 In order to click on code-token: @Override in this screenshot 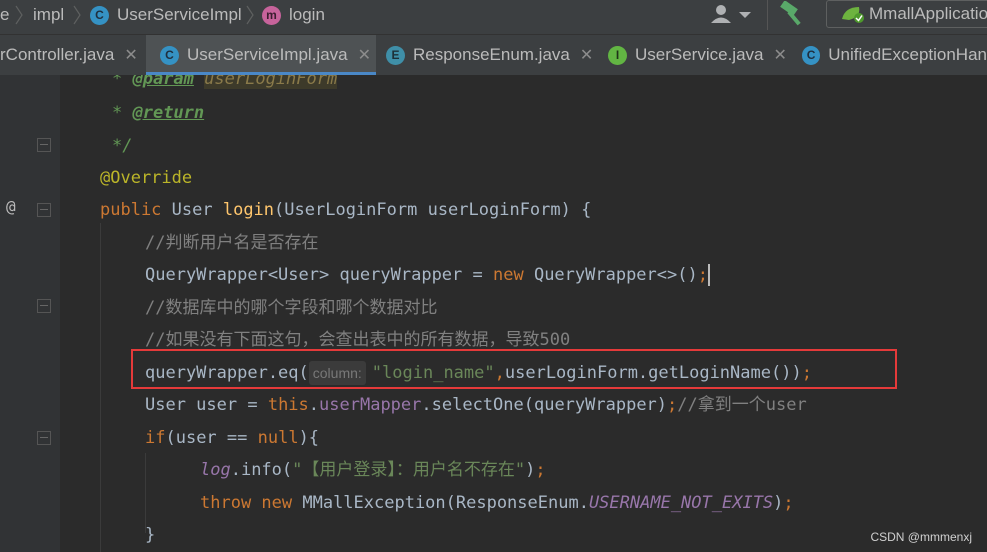, I will do `click(146, 178)`.